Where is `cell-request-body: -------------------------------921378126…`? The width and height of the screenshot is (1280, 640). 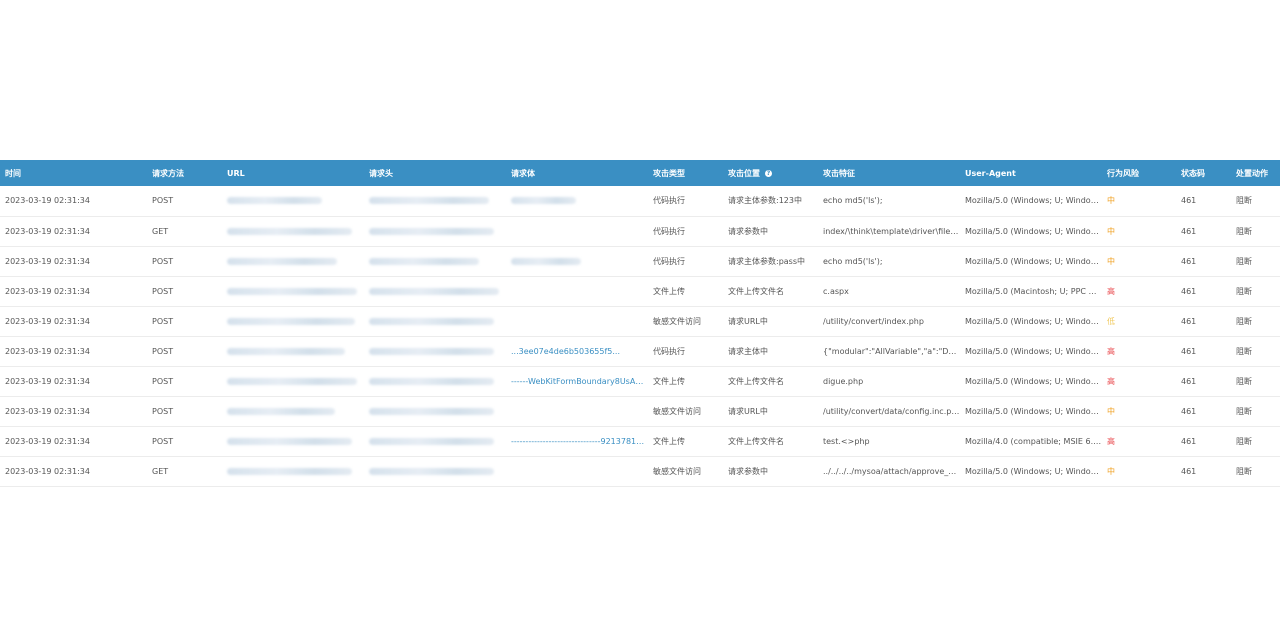 cell-request-body: -------------------------------921378126… is located at coordinates (577, 441).